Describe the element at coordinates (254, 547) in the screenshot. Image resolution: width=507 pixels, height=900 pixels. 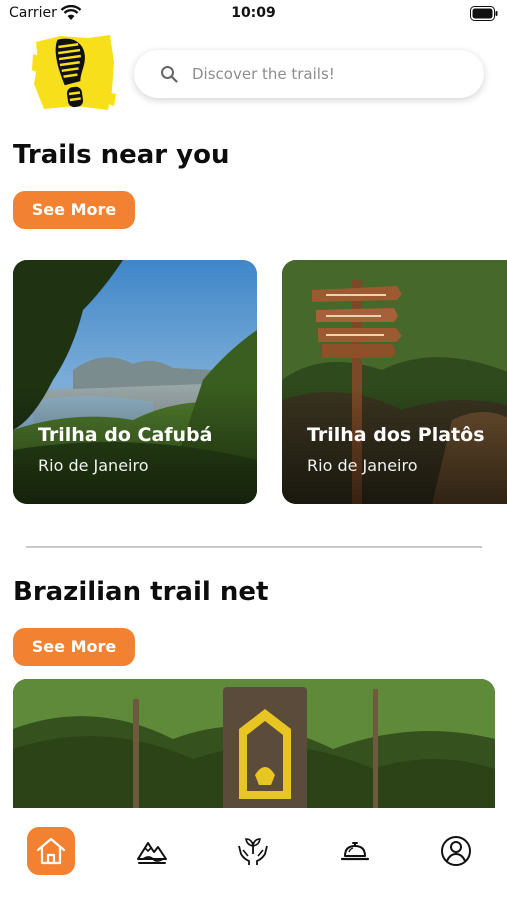
I see `section-divider` at that location.